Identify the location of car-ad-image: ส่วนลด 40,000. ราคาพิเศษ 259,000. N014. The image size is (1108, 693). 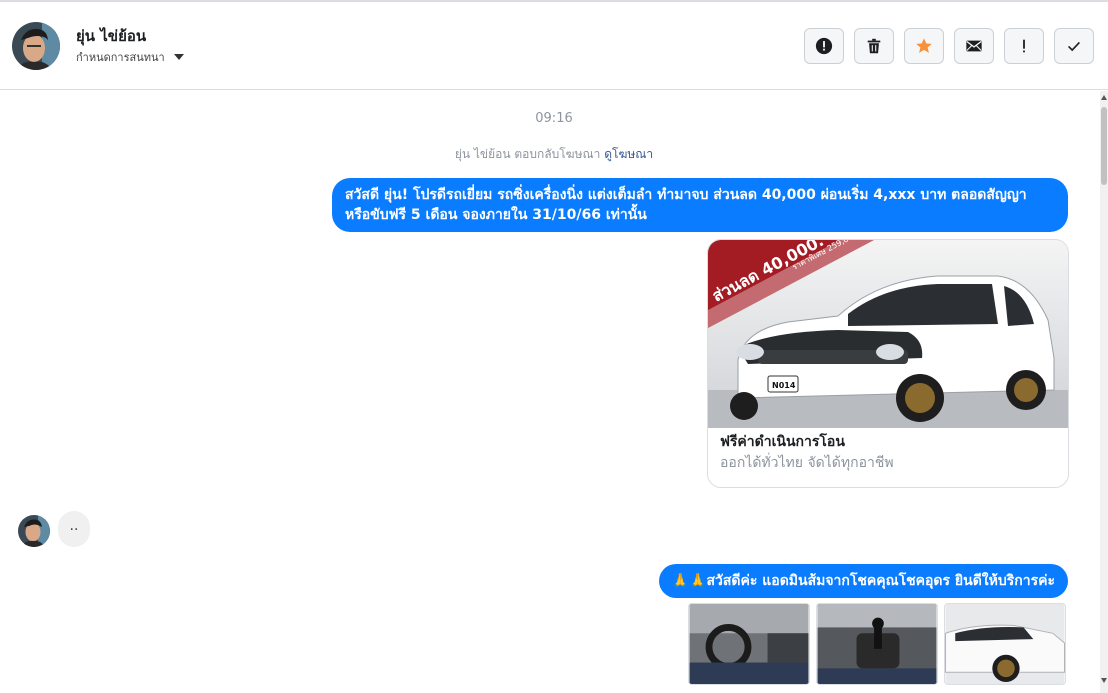
(888, 334).